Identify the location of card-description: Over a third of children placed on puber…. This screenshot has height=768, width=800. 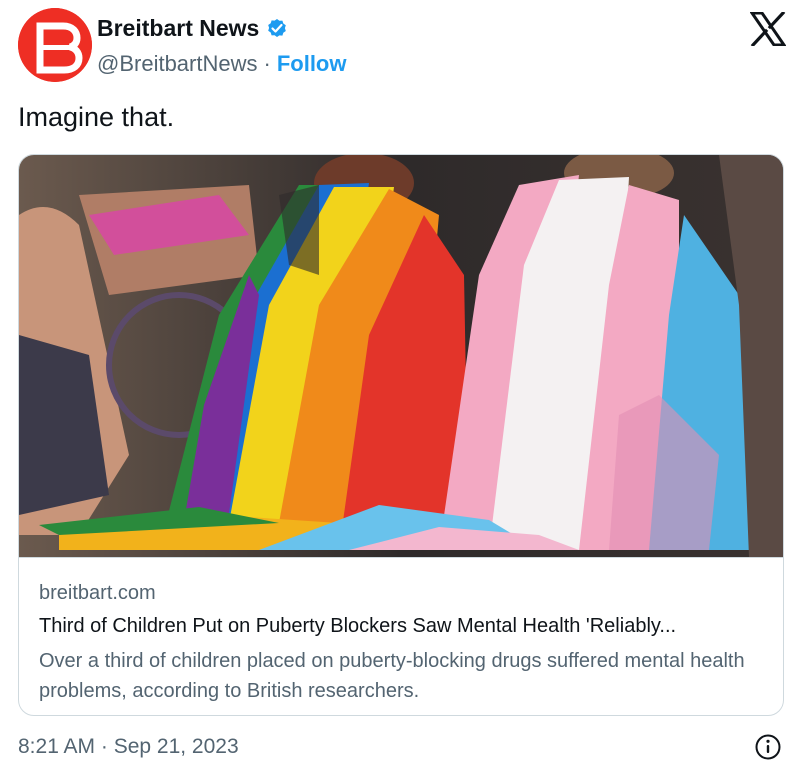
(392, 676).